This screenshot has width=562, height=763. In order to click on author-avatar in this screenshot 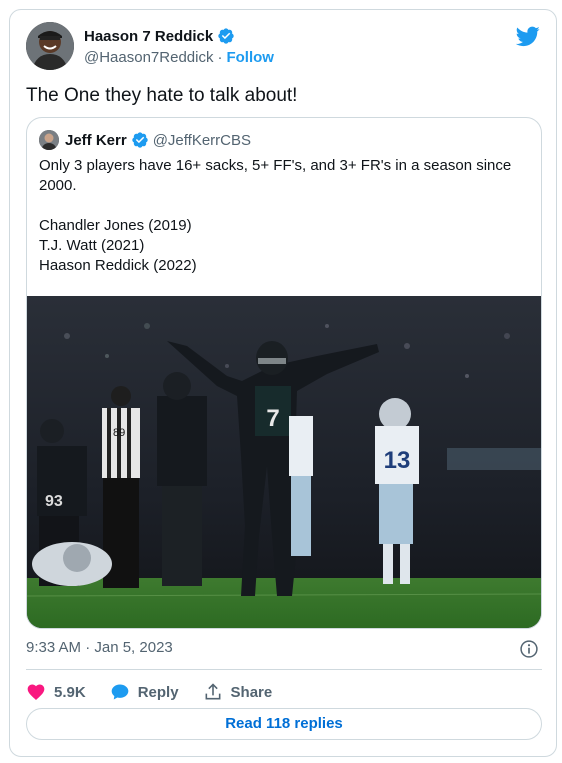, I will do `click(50, 46)`.